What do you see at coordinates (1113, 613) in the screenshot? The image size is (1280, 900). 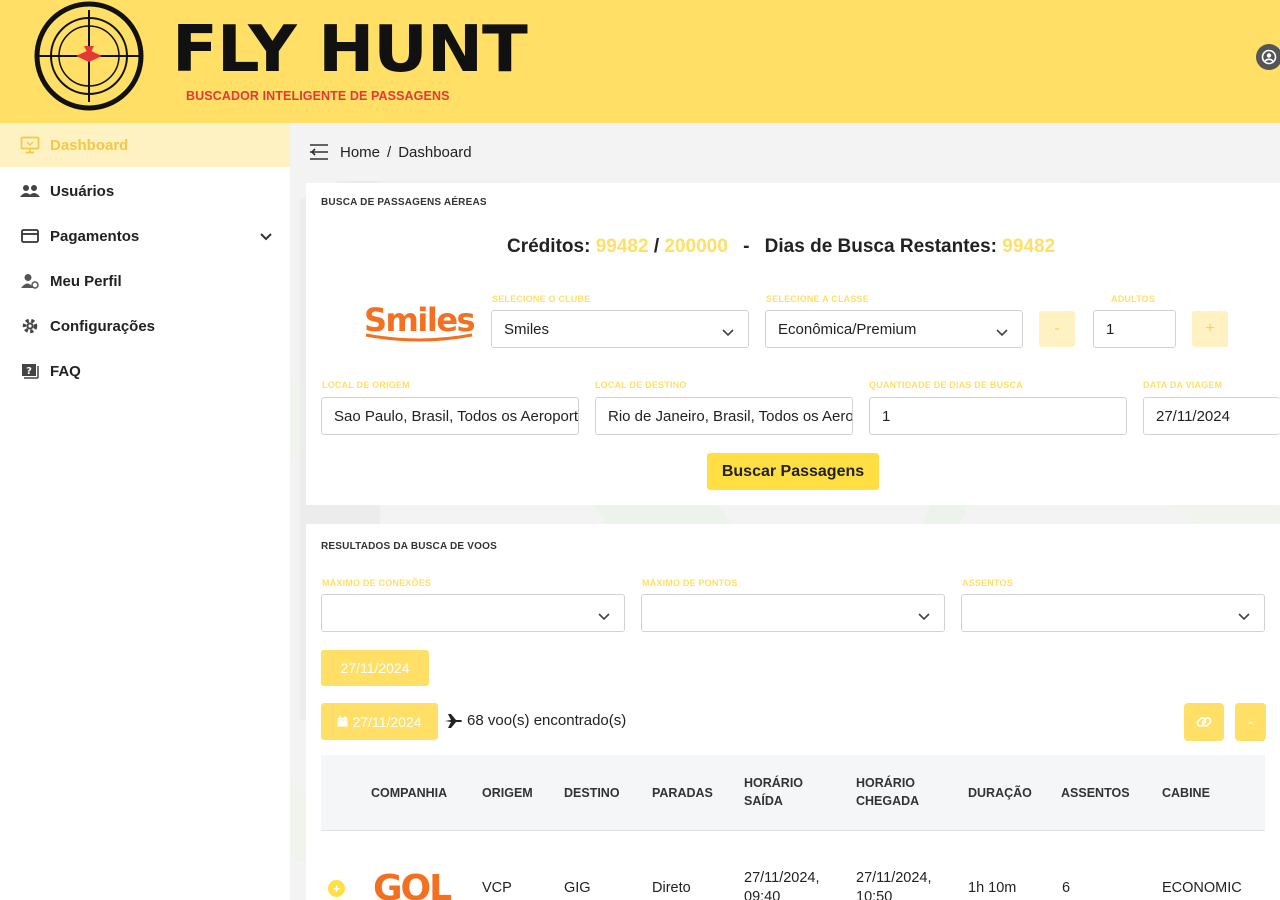 I see `seats-select` at bounding box center [1113, 613].